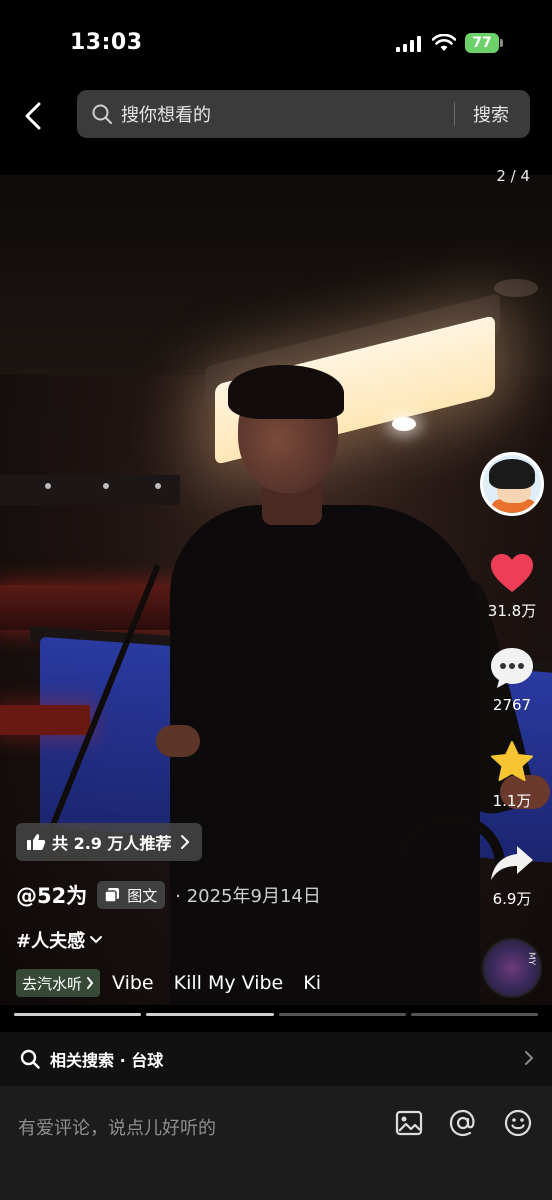  What do you see at coordinates (408, 44) in the screenshot?
I see `signal-icon` at bounding box center [408, 44].